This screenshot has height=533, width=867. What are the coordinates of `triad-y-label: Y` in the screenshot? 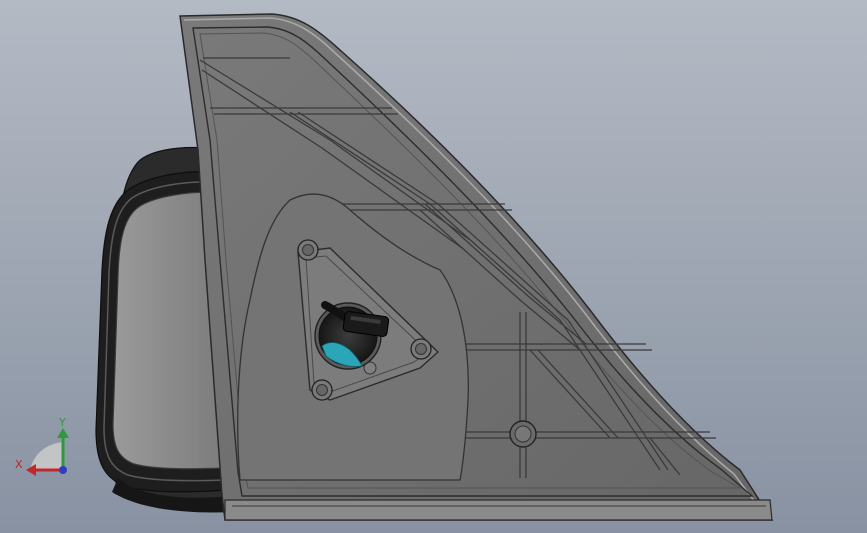 It's located at (62, 422).